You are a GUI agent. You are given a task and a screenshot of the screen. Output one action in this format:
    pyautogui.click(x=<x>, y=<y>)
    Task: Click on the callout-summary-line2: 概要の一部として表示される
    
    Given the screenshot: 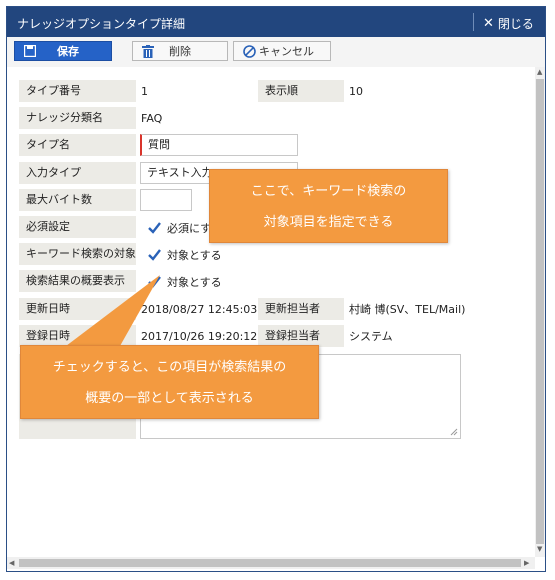 What is the action you would take?
    pyautogui.click(x=169, y=398)
    